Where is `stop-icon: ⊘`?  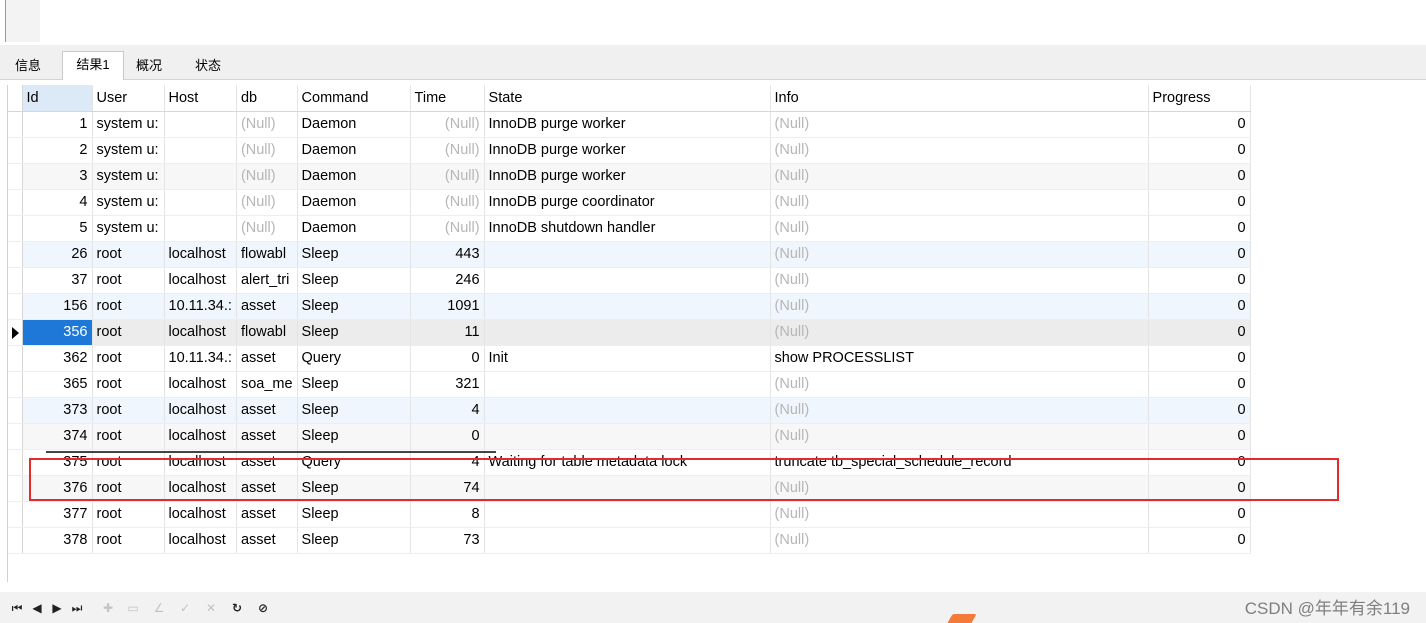 stop-icon: ⊘ is located at coordinates (263, 608).